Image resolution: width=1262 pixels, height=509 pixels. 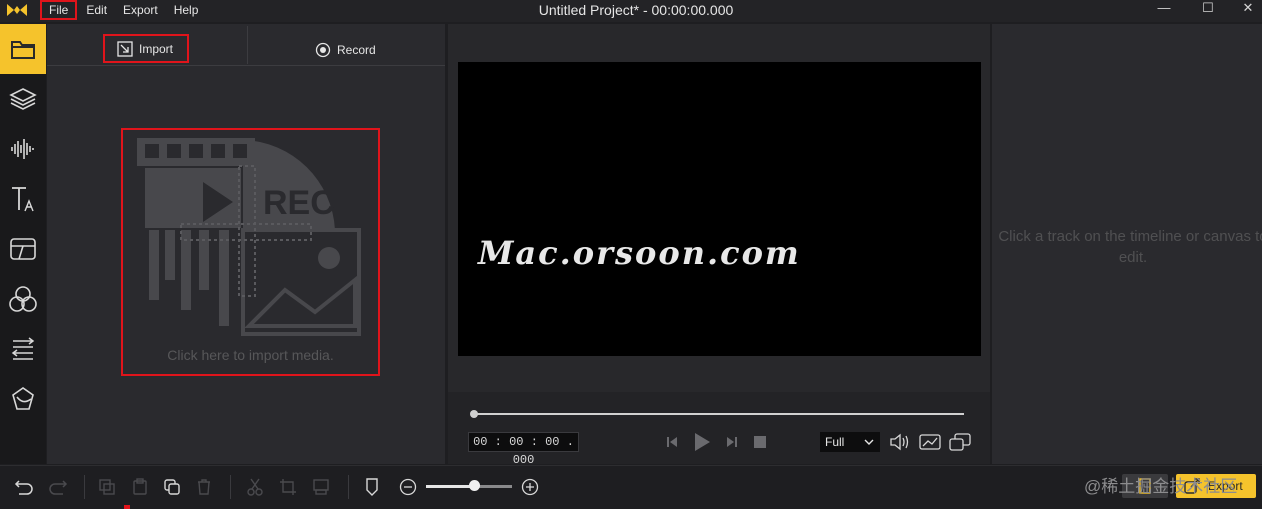 I want to click on preview-zoom-value: Full, so click(x=835, y=442).